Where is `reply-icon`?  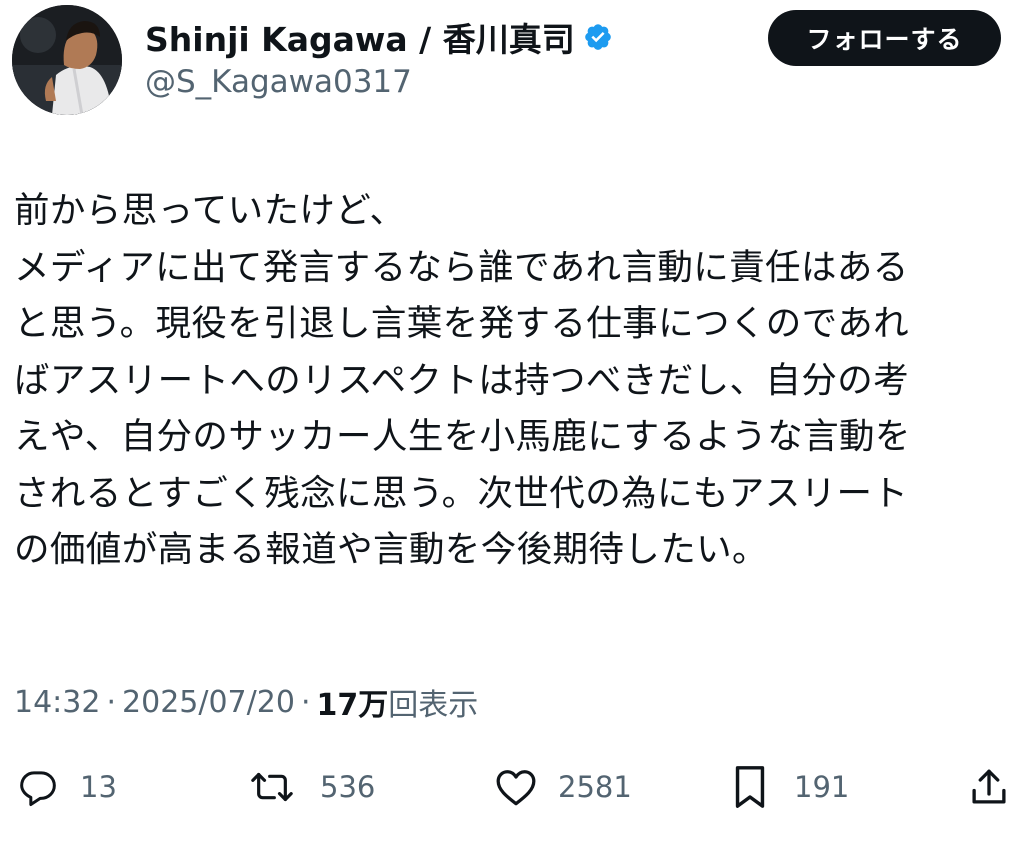 reply-icon is located at coordinates (38, 787).